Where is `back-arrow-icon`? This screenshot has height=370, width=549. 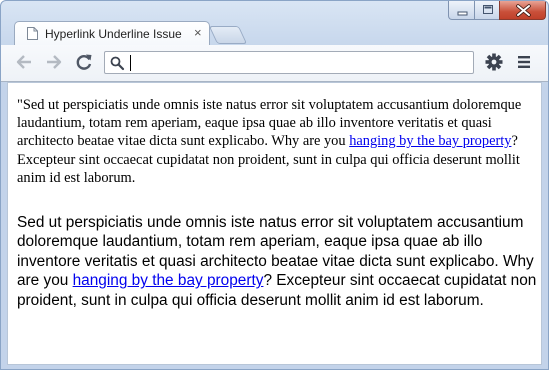
back-arrow-icon is located at coordinates (23, 62).